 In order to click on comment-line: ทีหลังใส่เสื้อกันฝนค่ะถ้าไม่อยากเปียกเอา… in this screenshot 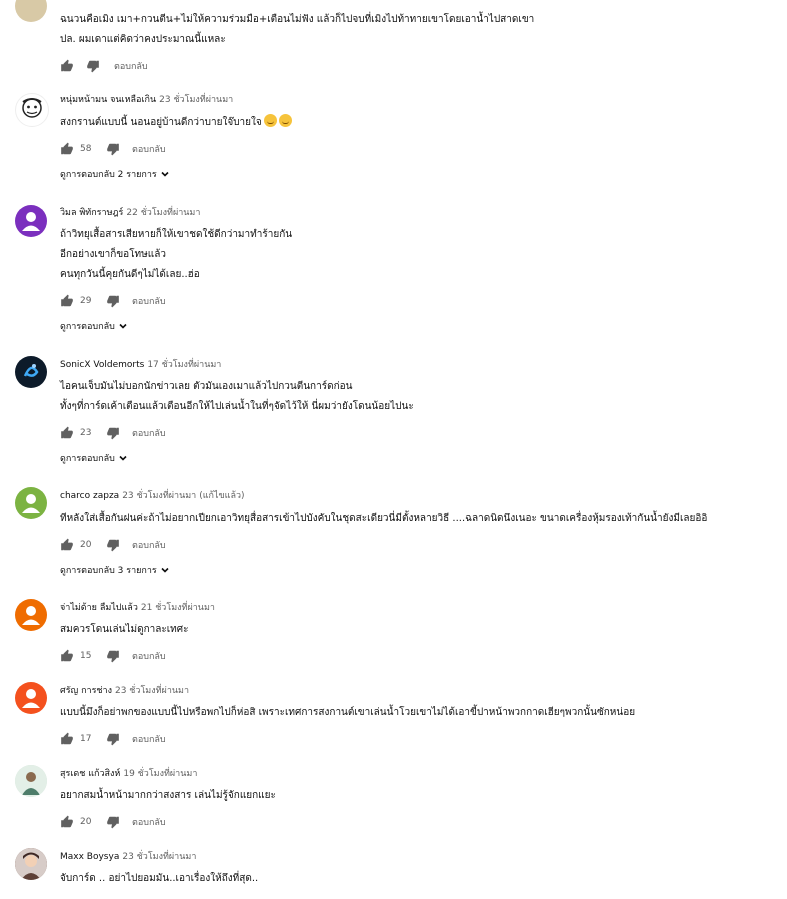, I will do `click(384, 518)`.